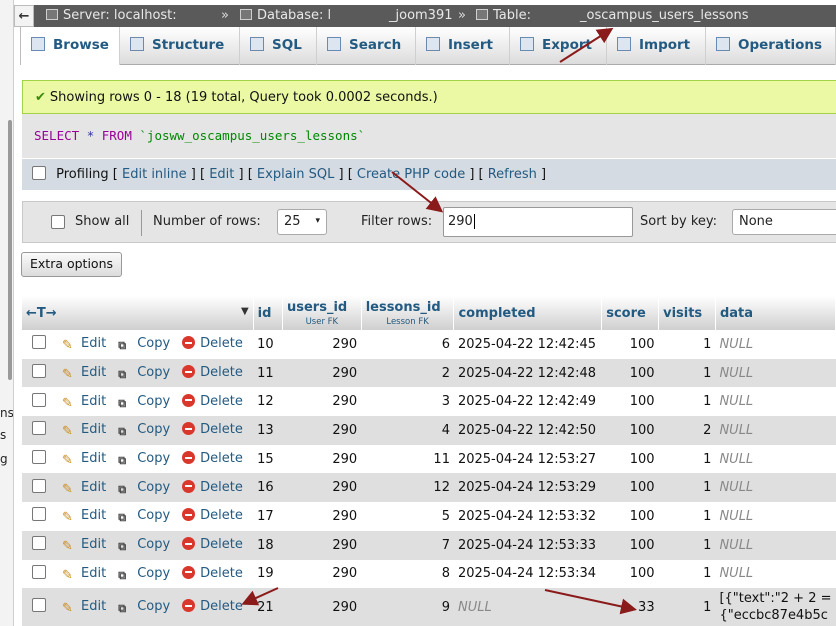  Describe the element at coordinates (180, 46) in the screenshot. I see `tab-structure: Structure` at that location.